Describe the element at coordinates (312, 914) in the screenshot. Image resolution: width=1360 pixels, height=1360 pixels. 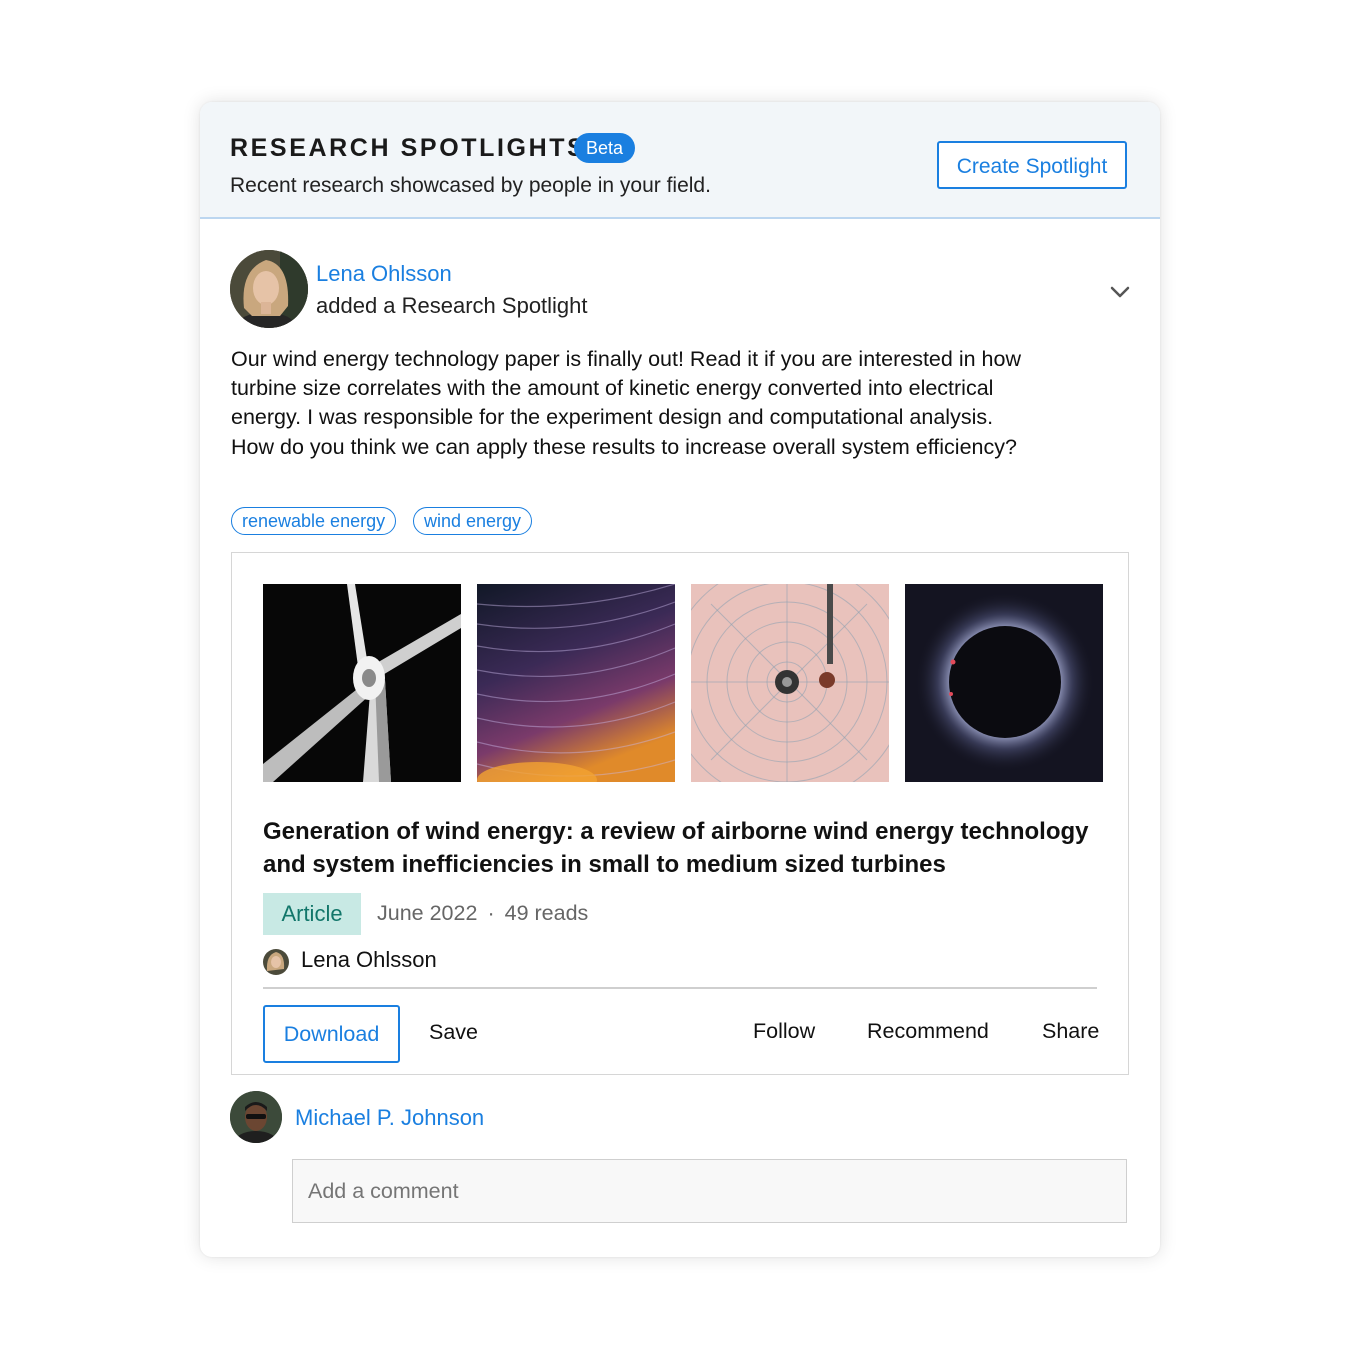
I see `article-type-badge: Article` at that location.